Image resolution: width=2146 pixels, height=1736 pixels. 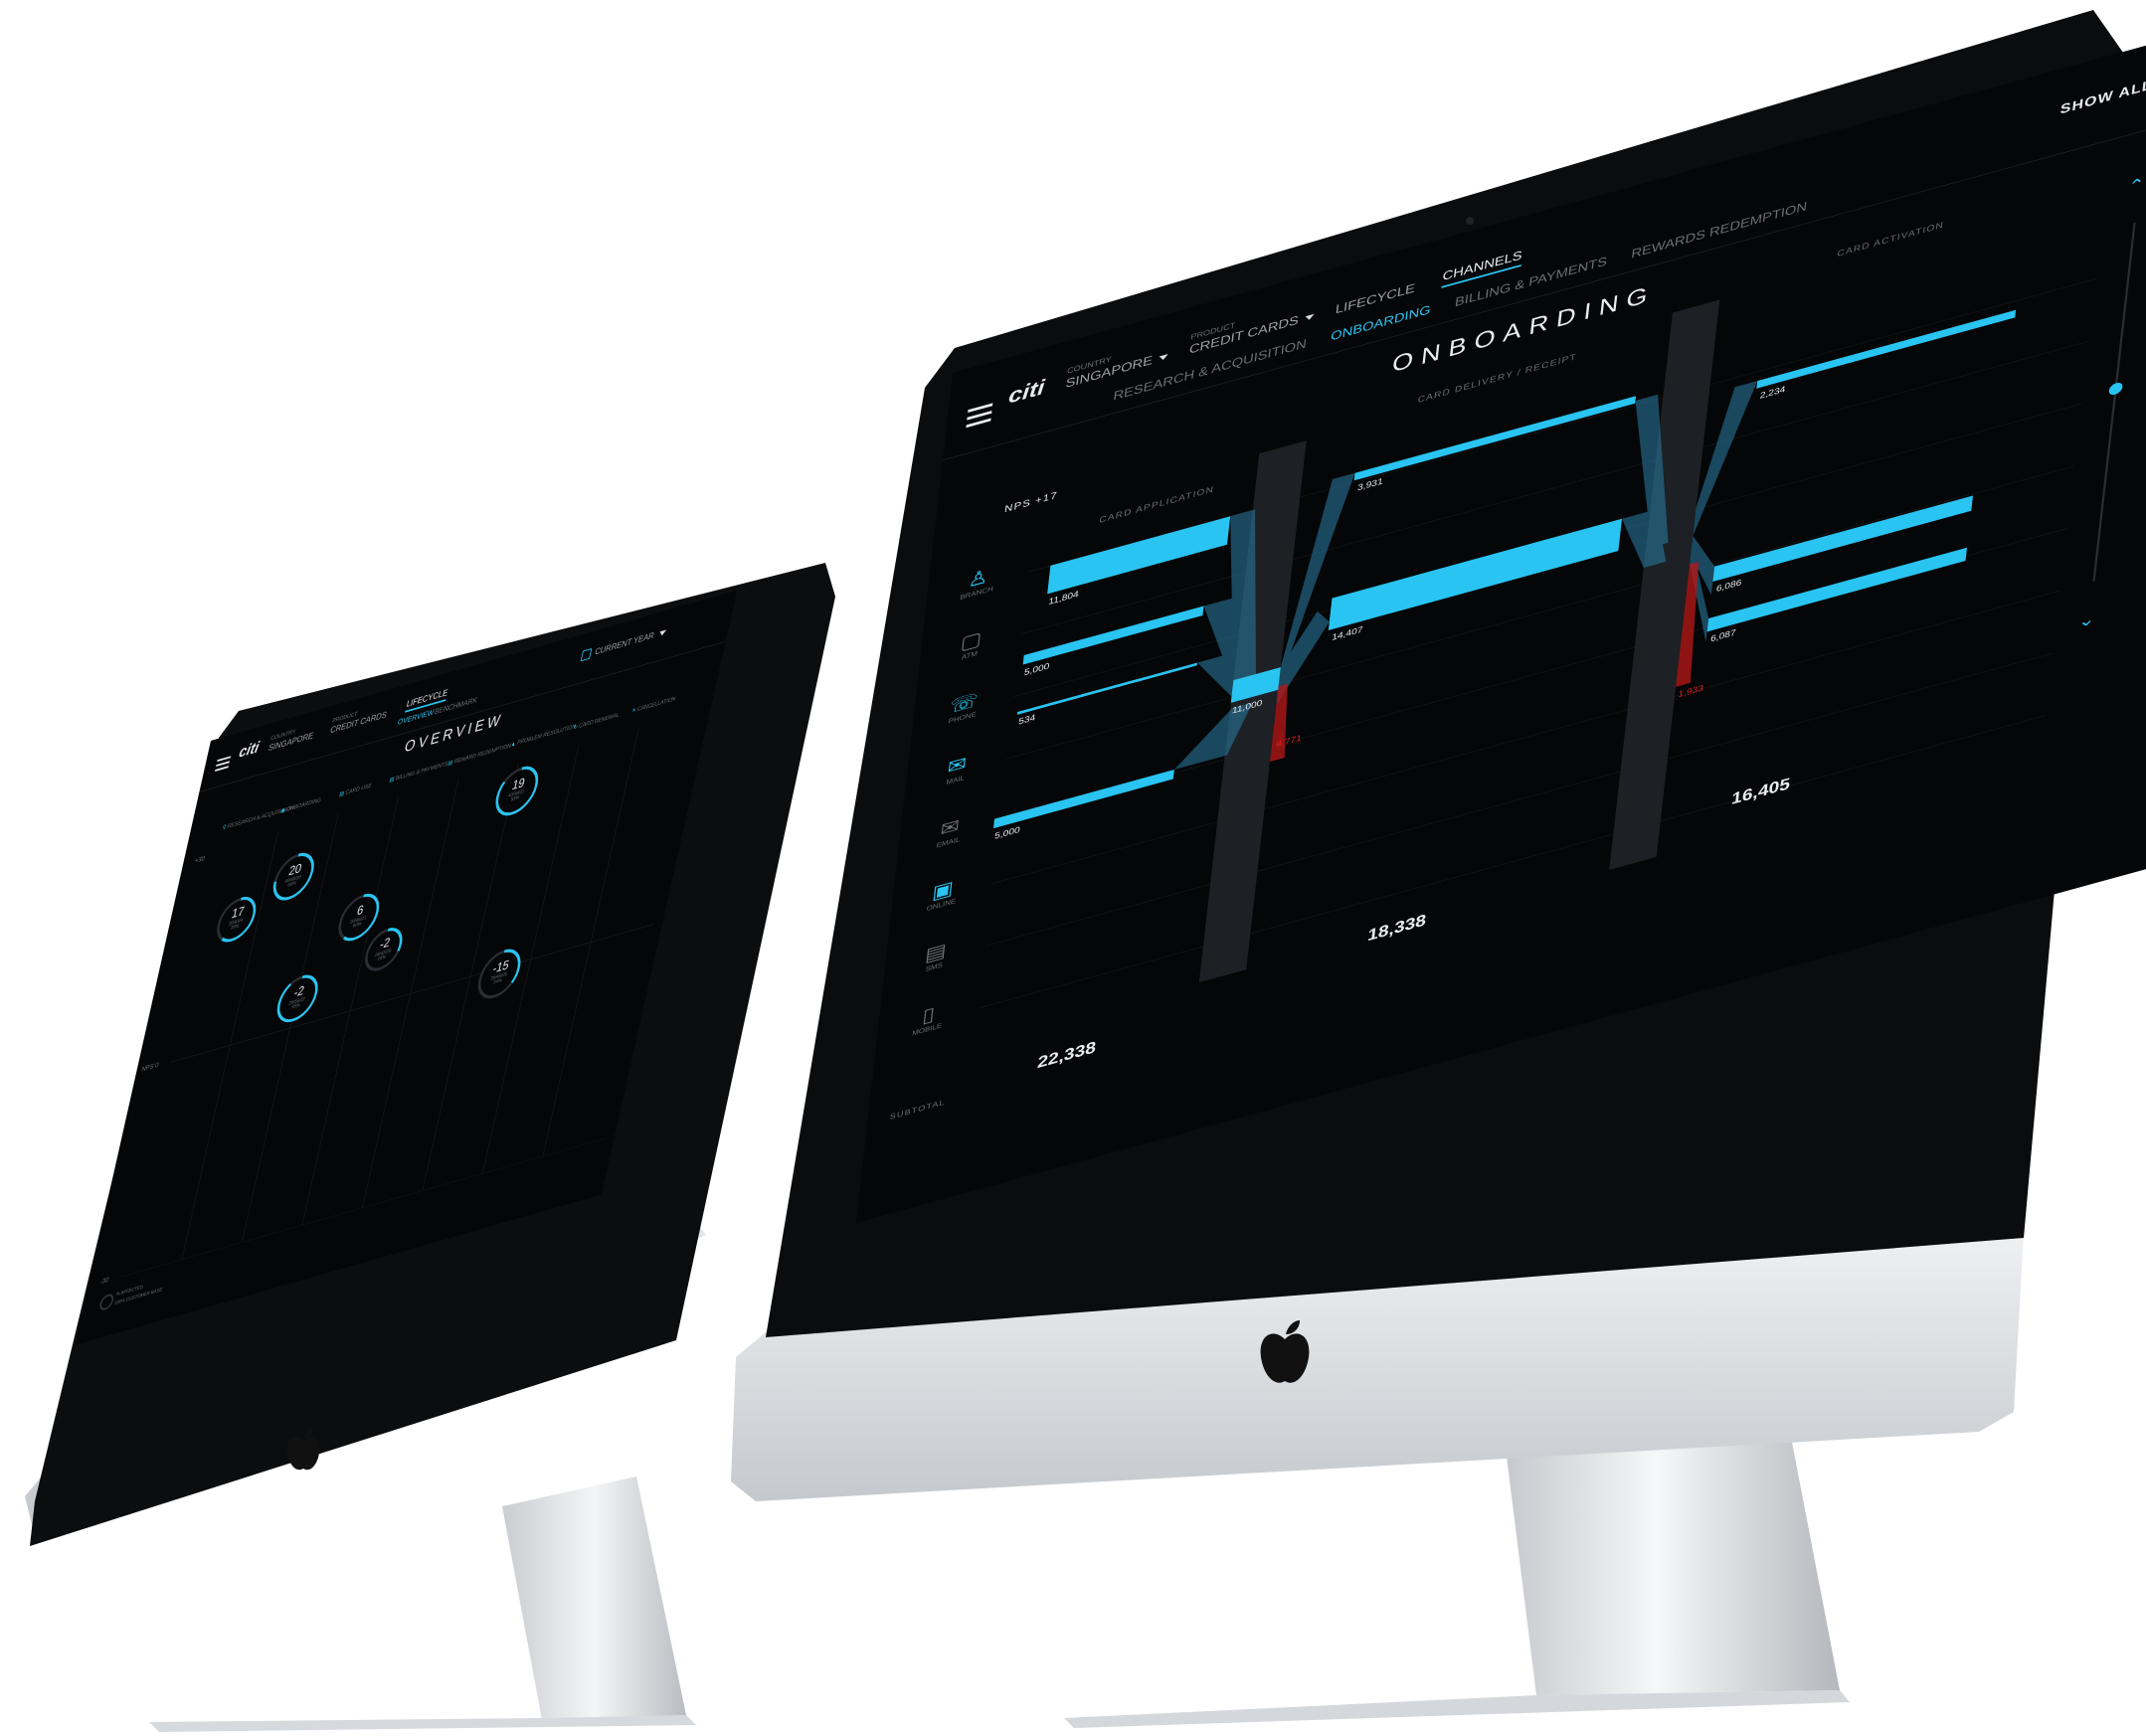 I want to click on bar-app-phone, so click(x=1113, y=636).